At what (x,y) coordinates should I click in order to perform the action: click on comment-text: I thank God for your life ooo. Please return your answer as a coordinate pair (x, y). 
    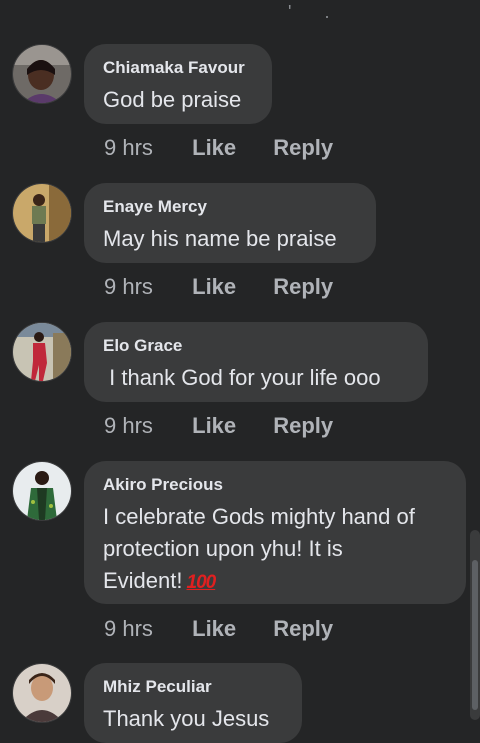
    Looking at the image, I should click on (242, 377).